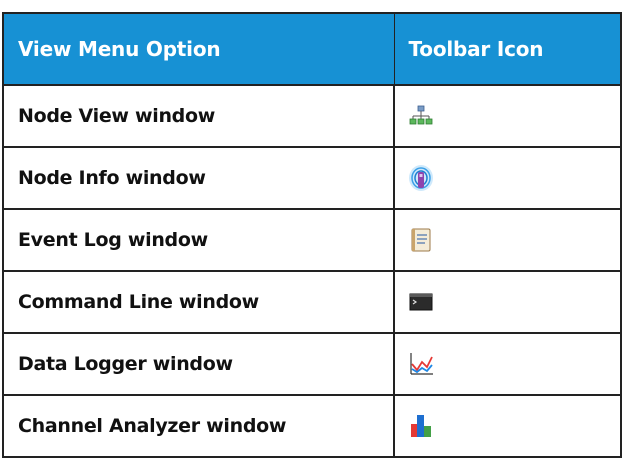  I want to click on header-view-menu-option: View Menu Option, so click(198, 49).